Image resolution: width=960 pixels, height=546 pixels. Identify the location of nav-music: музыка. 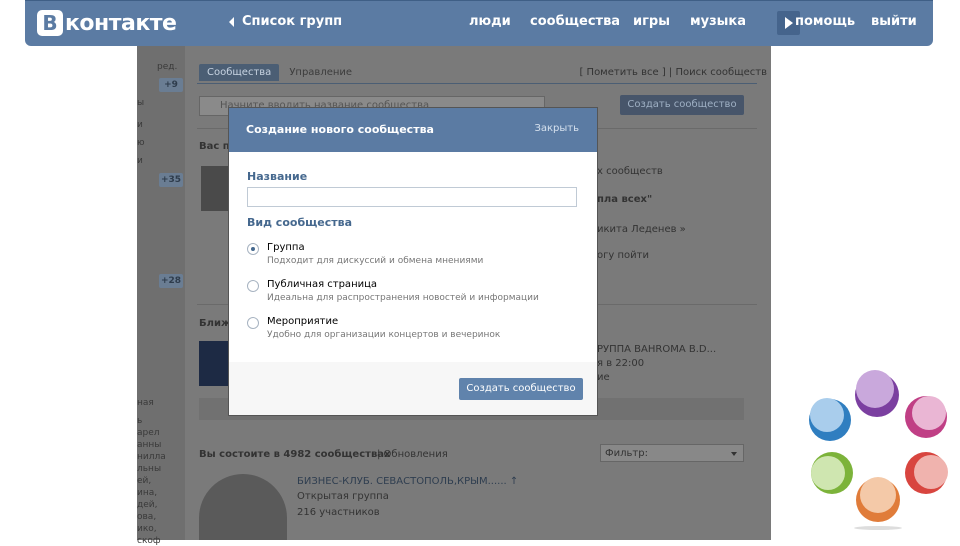
(718, 21).